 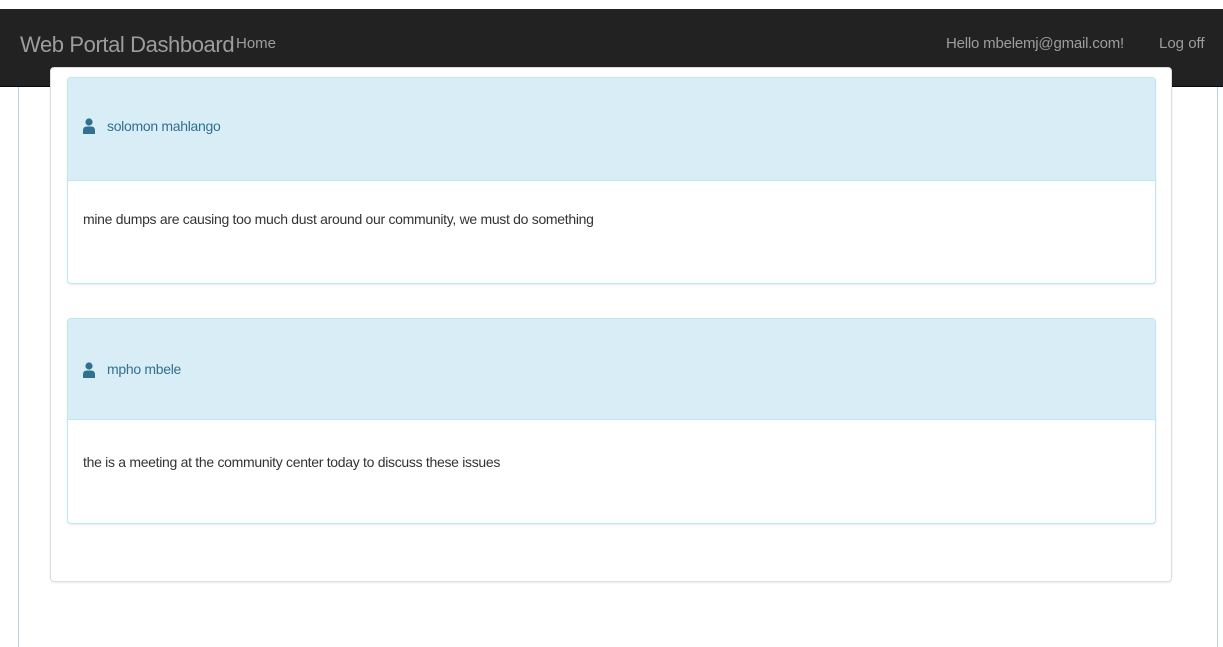 I want to click on top-margin, so click(x=611, y=4).